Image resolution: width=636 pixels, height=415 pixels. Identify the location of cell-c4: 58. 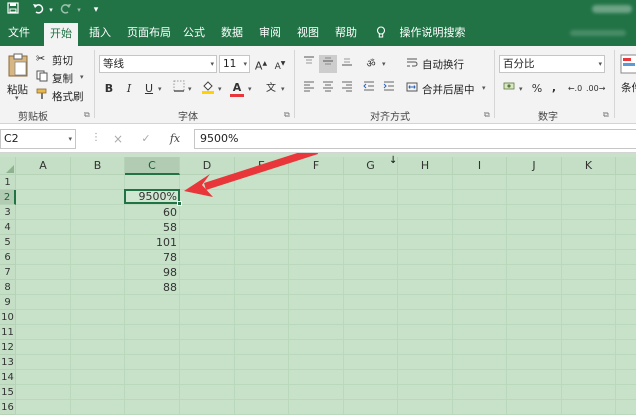
(152, 227).